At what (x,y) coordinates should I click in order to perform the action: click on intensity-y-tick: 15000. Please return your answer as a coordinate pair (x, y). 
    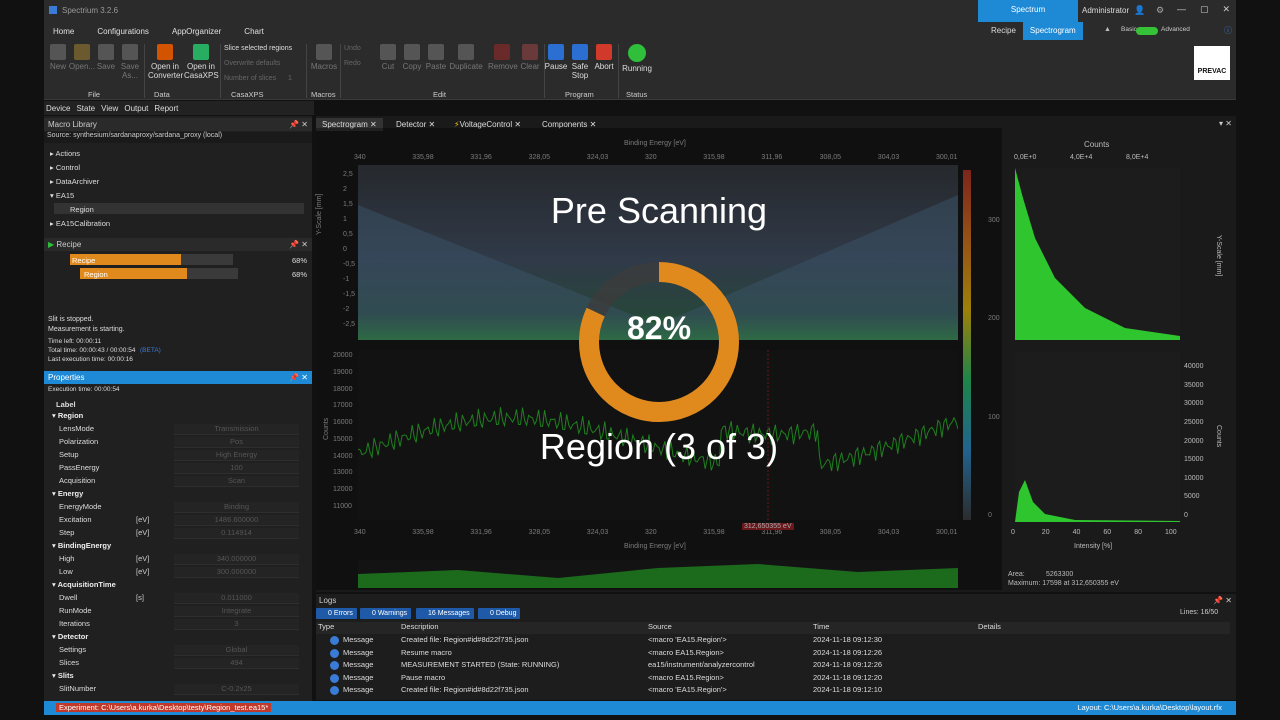
    Looking at the image, I should click on (1194, 460).